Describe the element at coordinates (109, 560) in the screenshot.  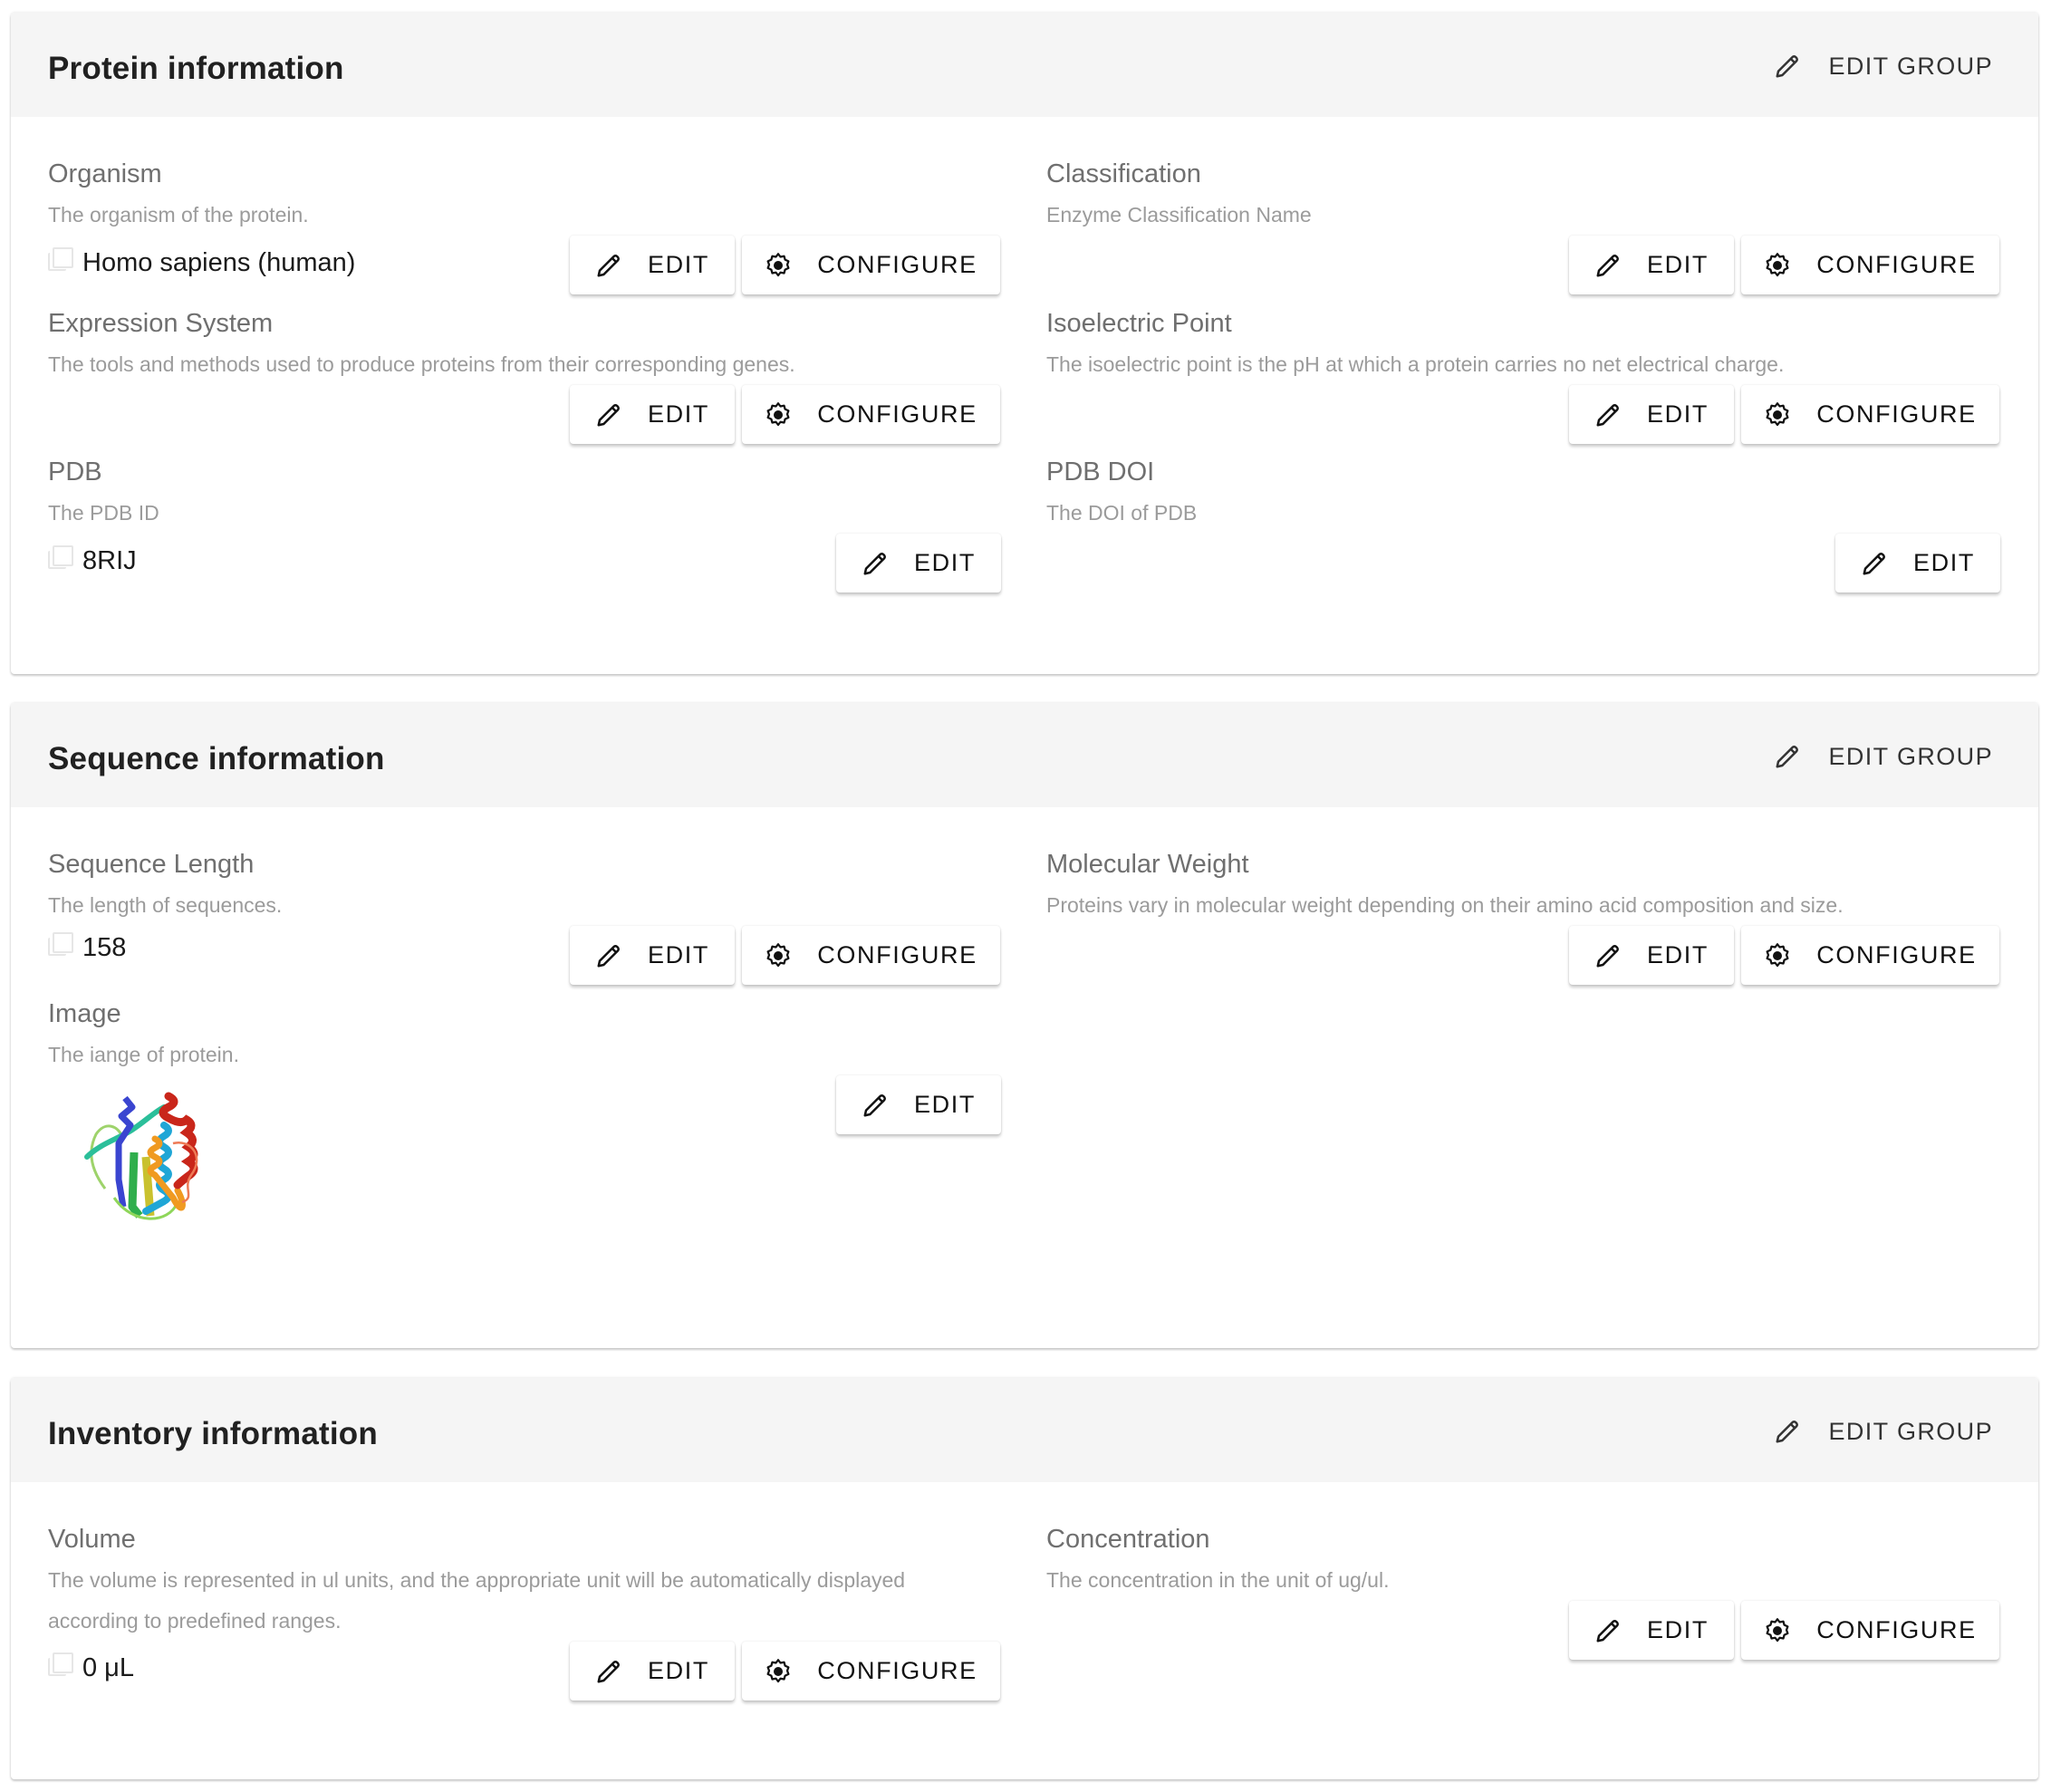
I see `field-value-text: 8RIJ` at that location.